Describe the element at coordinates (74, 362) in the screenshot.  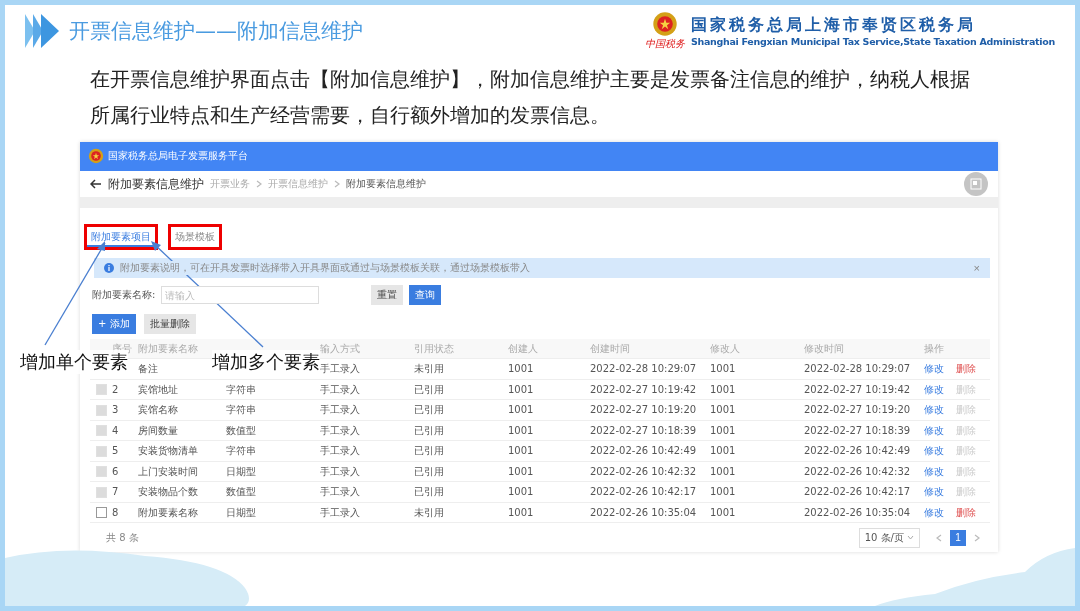
I see `annotation-label: 增加单个要素` at that location.